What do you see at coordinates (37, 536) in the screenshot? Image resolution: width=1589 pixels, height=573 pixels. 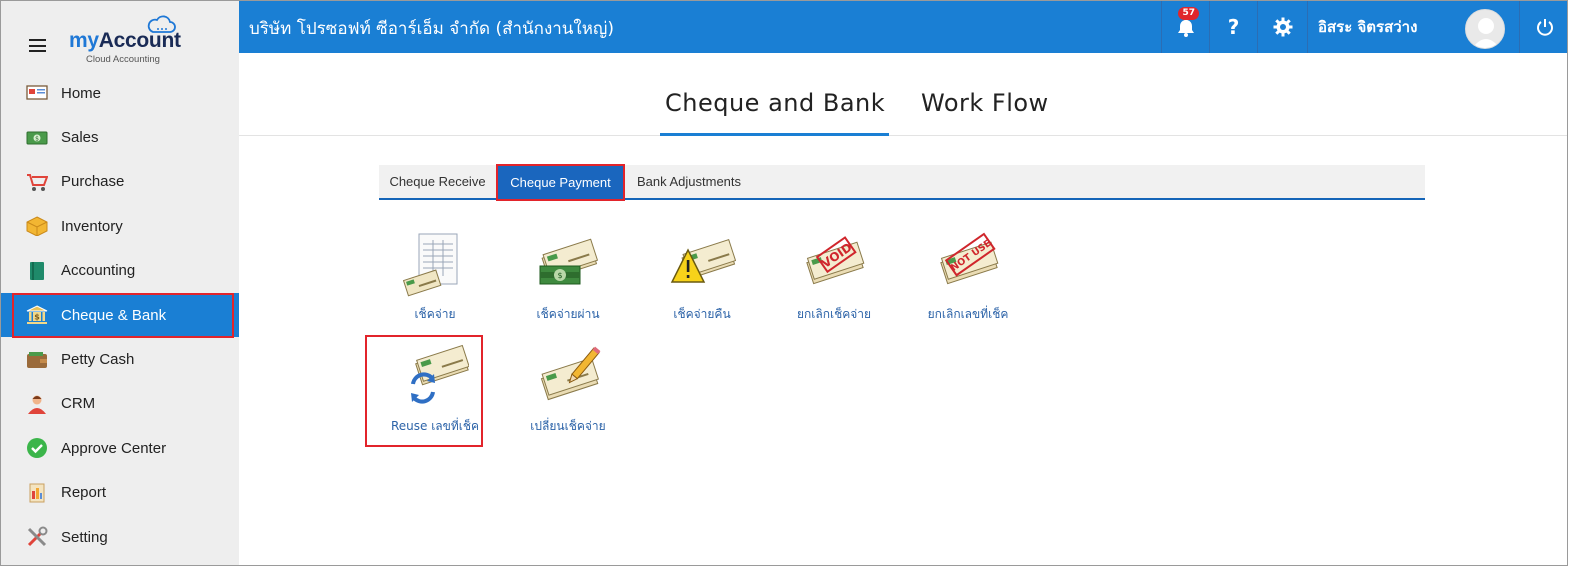 I see `tools-icon` at bounding box center [37, 536].